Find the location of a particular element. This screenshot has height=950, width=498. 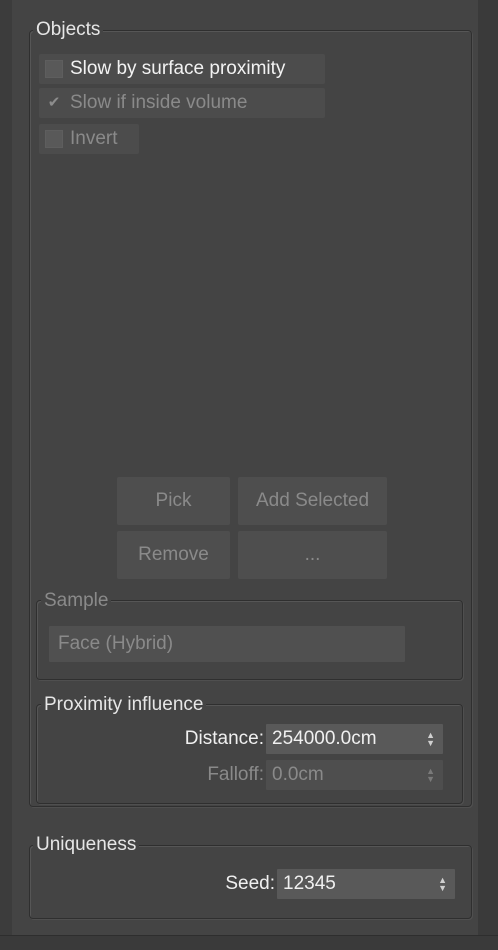

slow-if-inside-volume-label: Slow if inside volume is located at coordinates (159, 102).